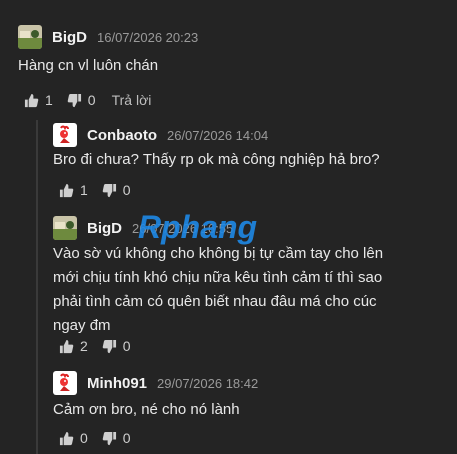 The width and height of the screenshot is (457, 454). I want to click on comment-text-line: ngay đm, so click(82, 325).